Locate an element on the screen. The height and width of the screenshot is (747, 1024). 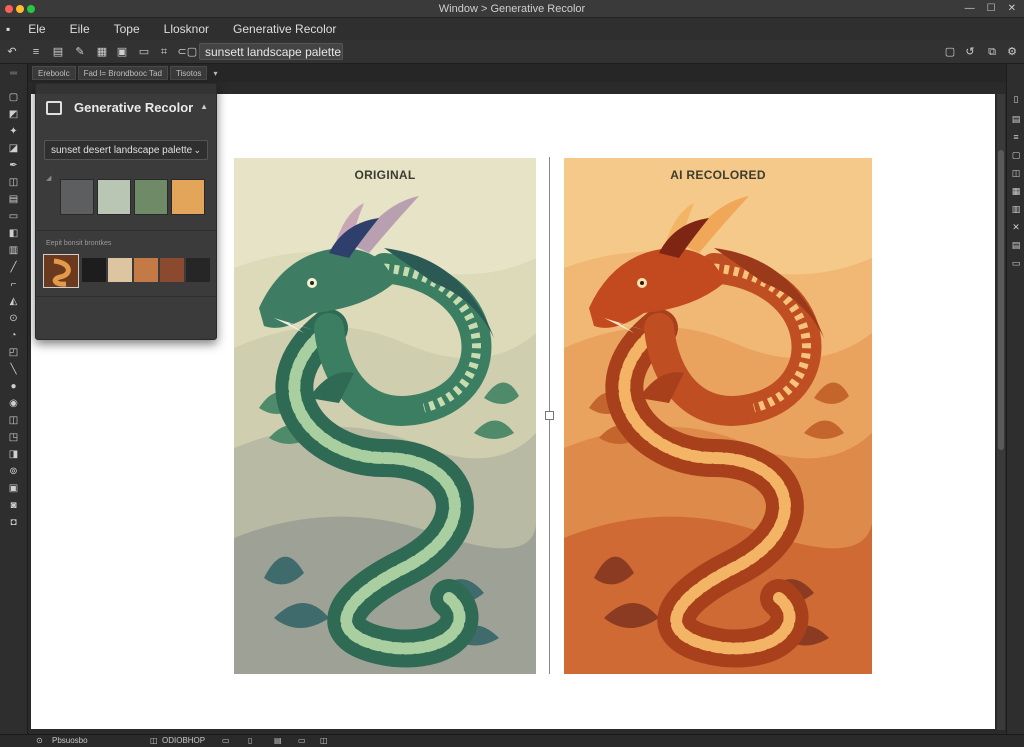
libraries-icon: ≡ is located at coordinates (1016, 137).